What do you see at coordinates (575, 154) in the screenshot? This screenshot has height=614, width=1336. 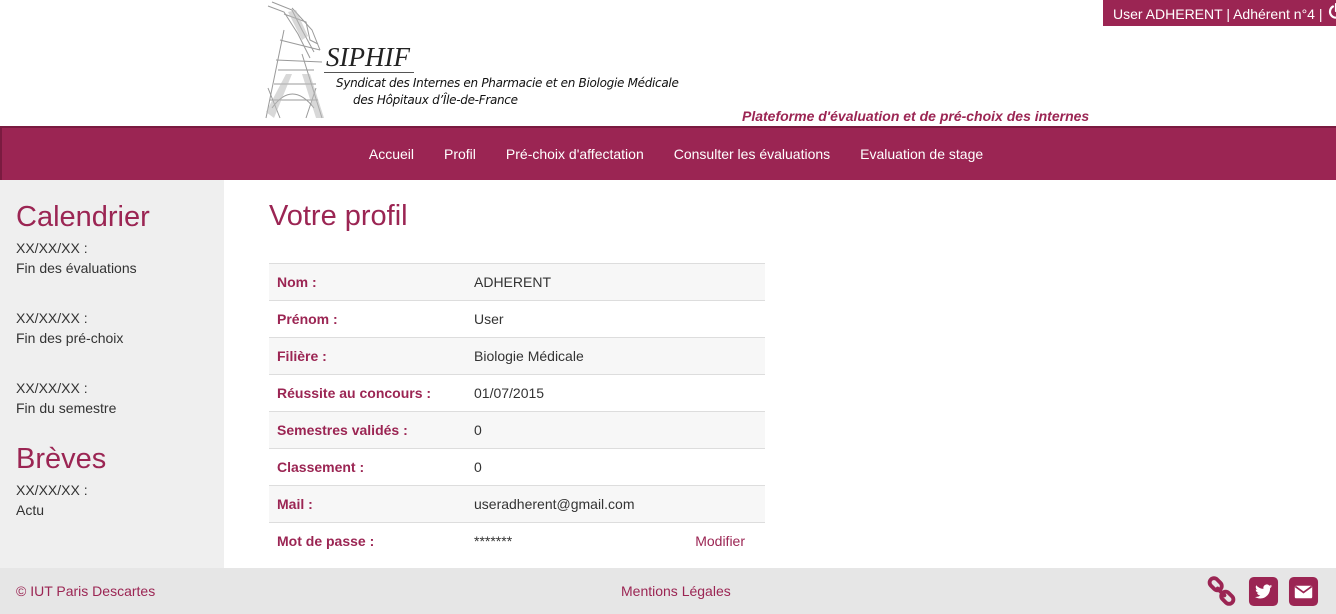 I see `nav-item-pre-choix: Pré-choix d'affectation` at bounding box center [575, 154].